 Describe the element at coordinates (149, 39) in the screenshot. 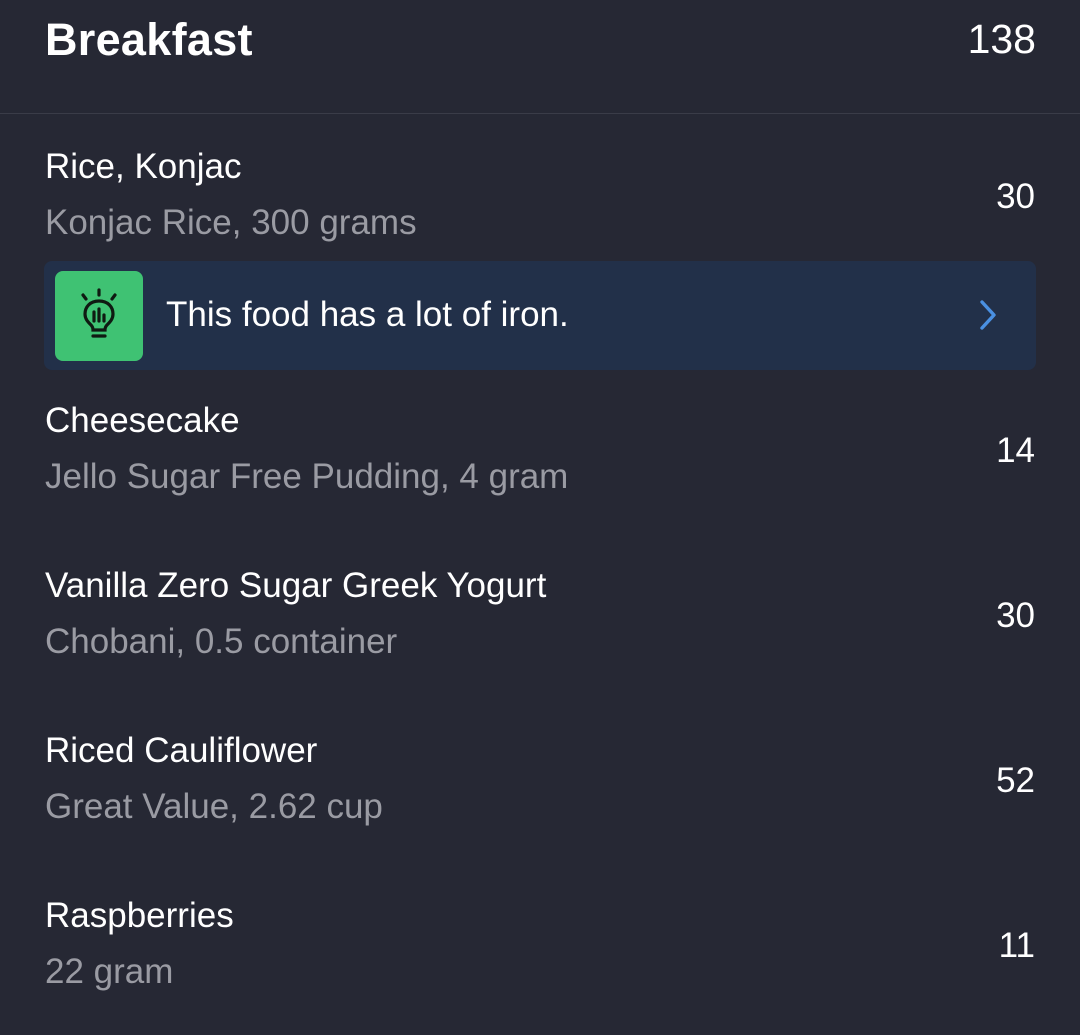

I see `meal-title: Breakfast` at that location.